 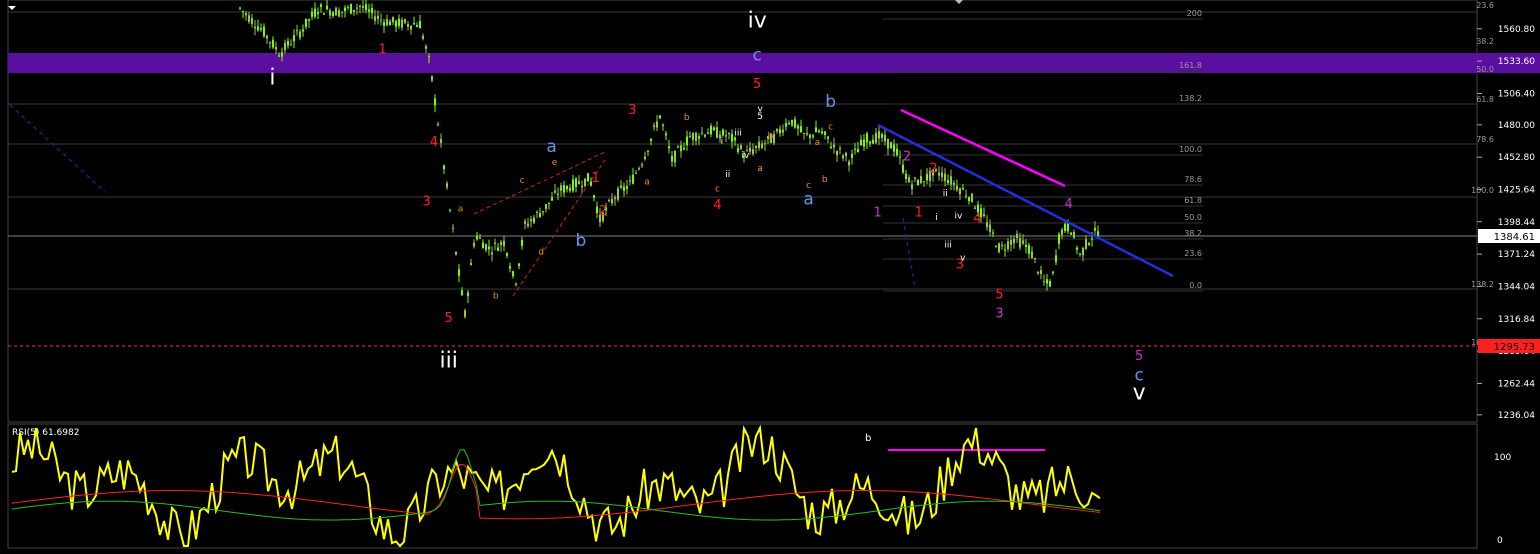 I want to click on fib-label-far: 138.2, so click(x=1482, y=284).